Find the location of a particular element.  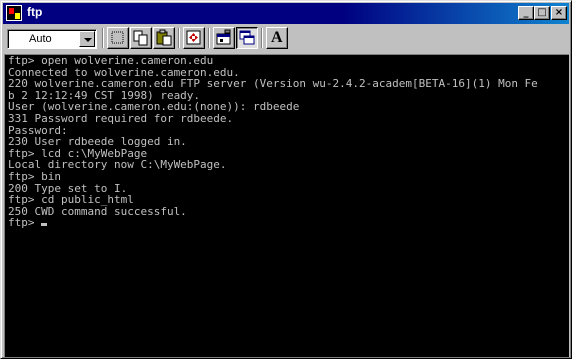

copy-icon is located at coordinates (140, 38).